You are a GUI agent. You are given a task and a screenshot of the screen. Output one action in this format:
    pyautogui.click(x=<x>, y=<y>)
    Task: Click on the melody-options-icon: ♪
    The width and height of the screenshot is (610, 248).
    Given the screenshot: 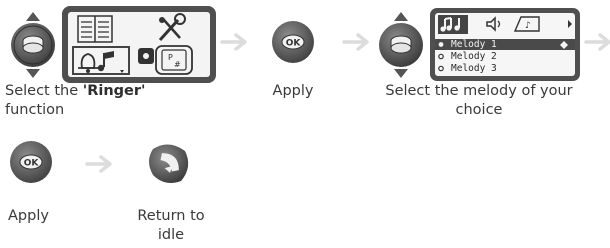 What is the action you would take?
    pyautogui.click(x=526, y=24)
    